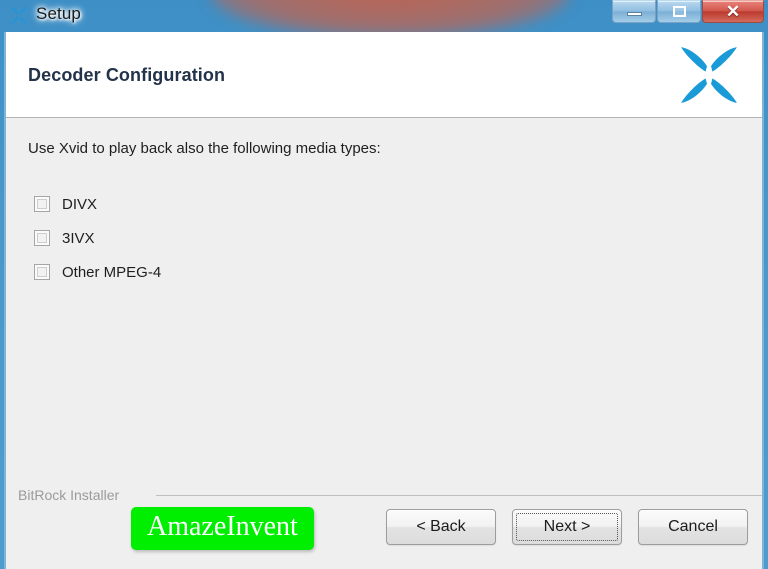 The height and width of the screenshot is (569, 768). I want to click on window-controls: ✕, so click(688, 11).